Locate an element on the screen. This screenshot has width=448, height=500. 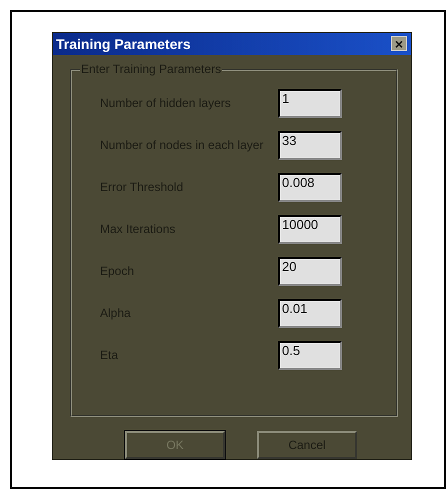
close-button: × is located at coordinates (399, 44).